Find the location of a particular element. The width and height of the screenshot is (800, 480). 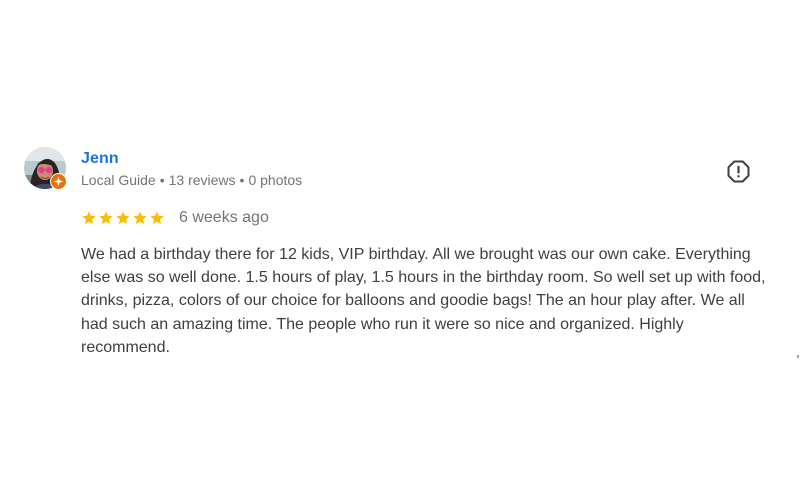

report-review-button is located at coordinates (738, 171).